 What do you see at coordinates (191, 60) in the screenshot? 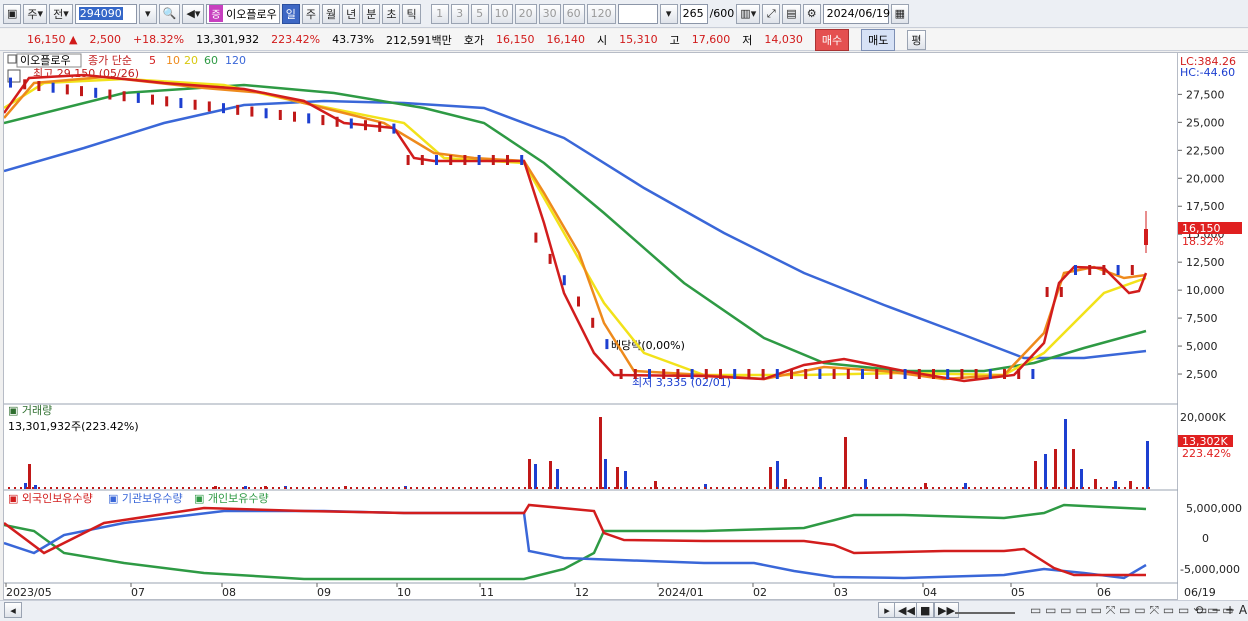
I see `legend-ma20: 20` at bounding box center [191, 60].